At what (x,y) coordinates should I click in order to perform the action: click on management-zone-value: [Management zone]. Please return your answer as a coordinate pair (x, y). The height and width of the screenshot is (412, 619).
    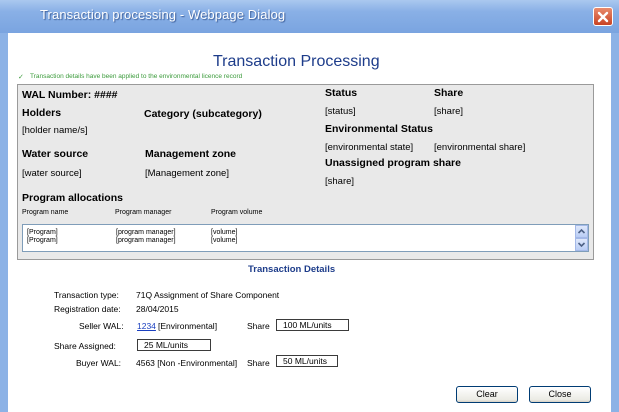
    Looking at the image, I should click on (187, 173).